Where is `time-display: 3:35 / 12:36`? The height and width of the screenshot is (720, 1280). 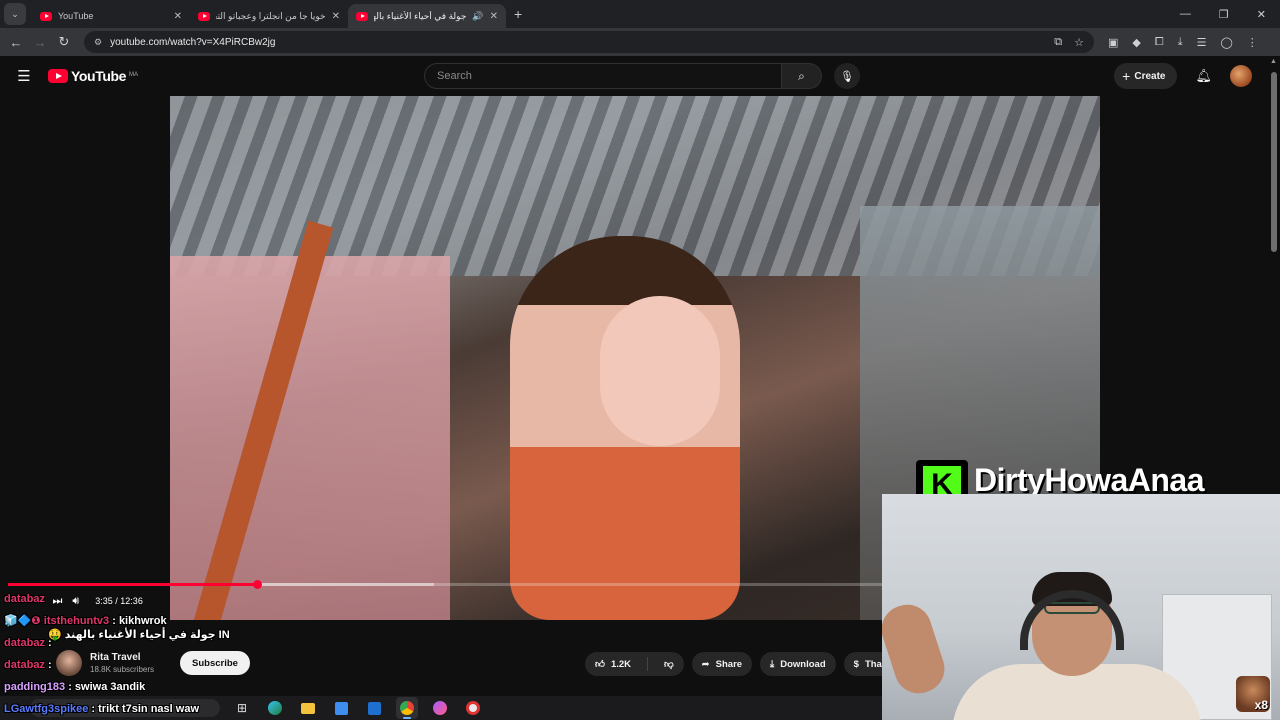
time-display: 3:35 / 12:36 is located at coordinates (119, 601).